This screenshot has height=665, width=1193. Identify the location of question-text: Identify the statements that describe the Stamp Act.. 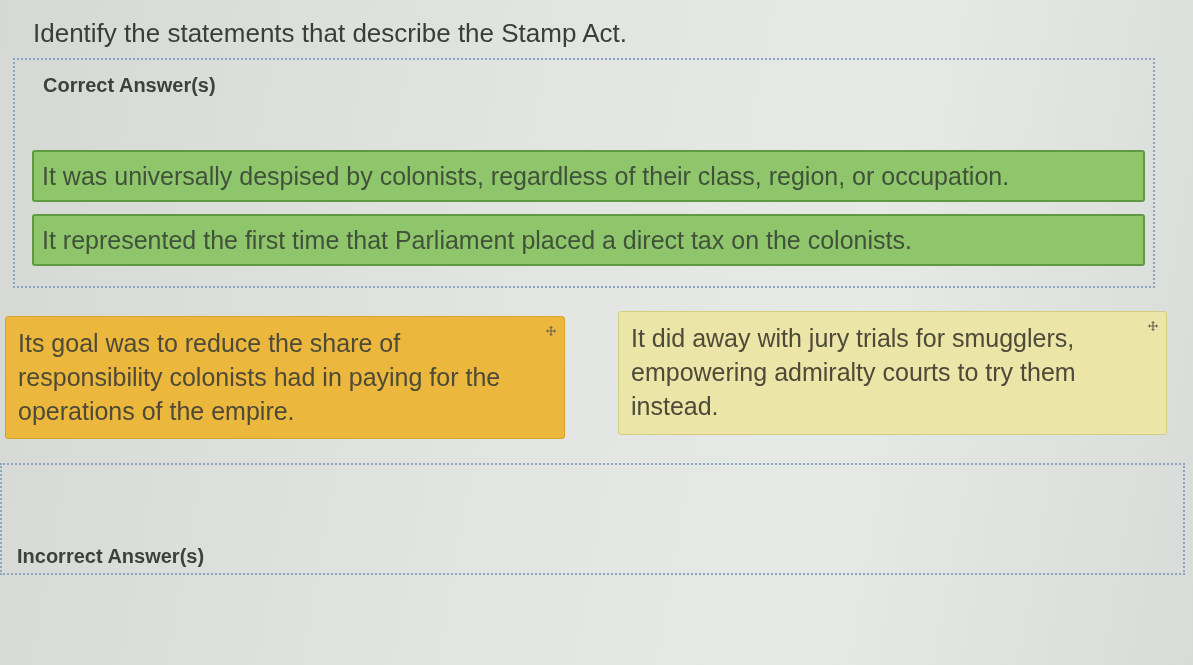
(330, 33).